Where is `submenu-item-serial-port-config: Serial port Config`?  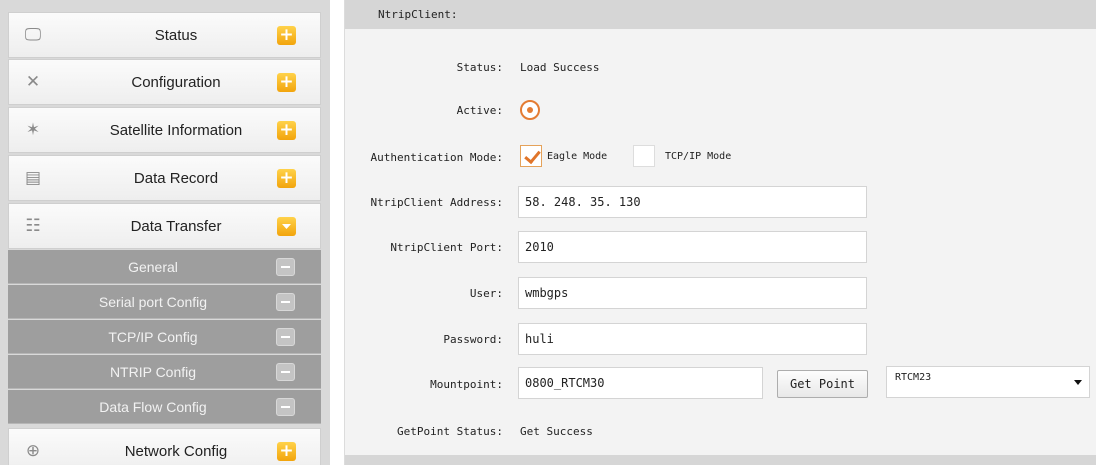 submenu-item-serial-port-config: Serial port Config is located at coordinates (164, 302).